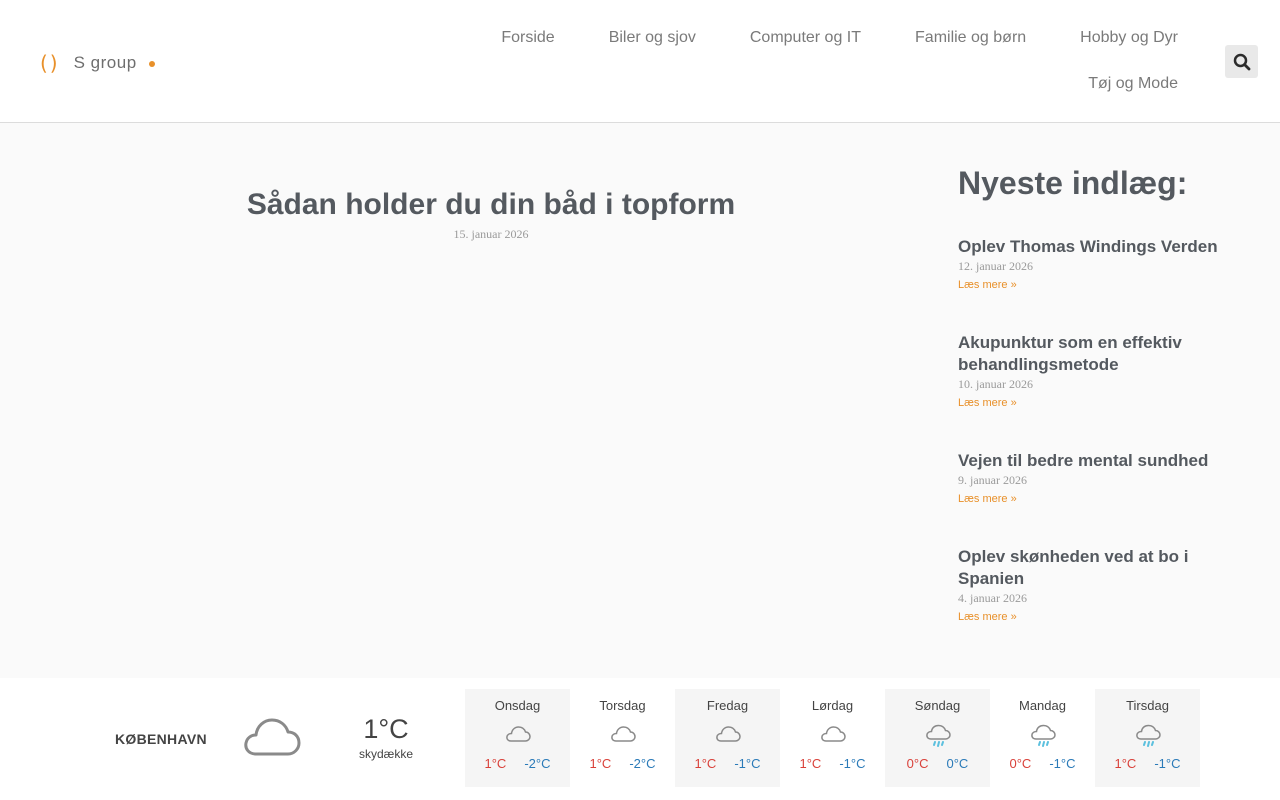 This screenshot has height=800, width=1280. What do you see at coordinates (937, 705) in the screenshot?
I see `forecast-day-name: Søndag` at bounding box center [937, 705].